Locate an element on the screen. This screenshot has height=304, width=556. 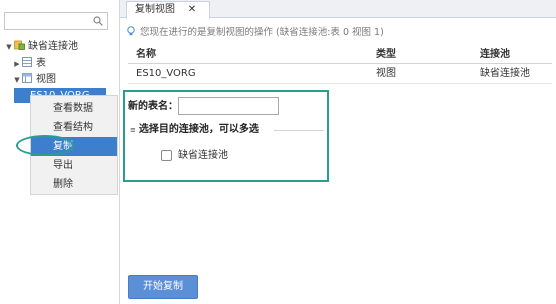
new-name-label: 新的表名： is located at coordinates (153, 106).